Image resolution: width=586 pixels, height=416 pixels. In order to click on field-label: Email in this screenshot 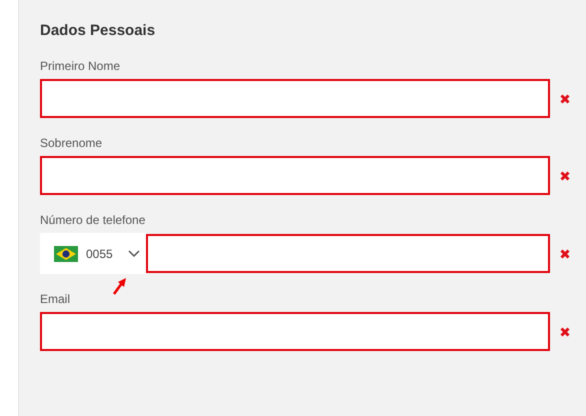, I will do `click(56, 299)`.